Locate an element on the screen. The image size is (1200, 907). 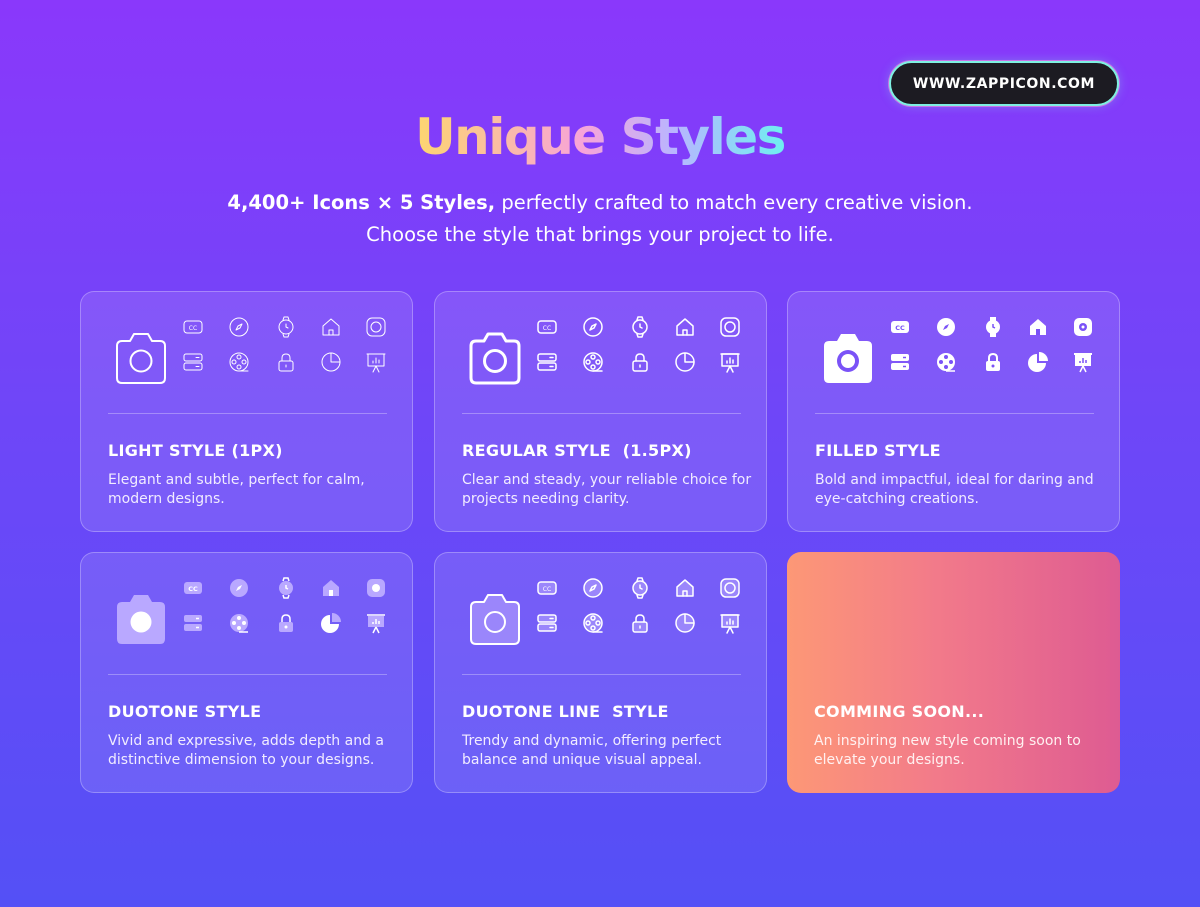
website-badge: WWW.ZAPPICON.COM is located at coordinates (1004, 83).